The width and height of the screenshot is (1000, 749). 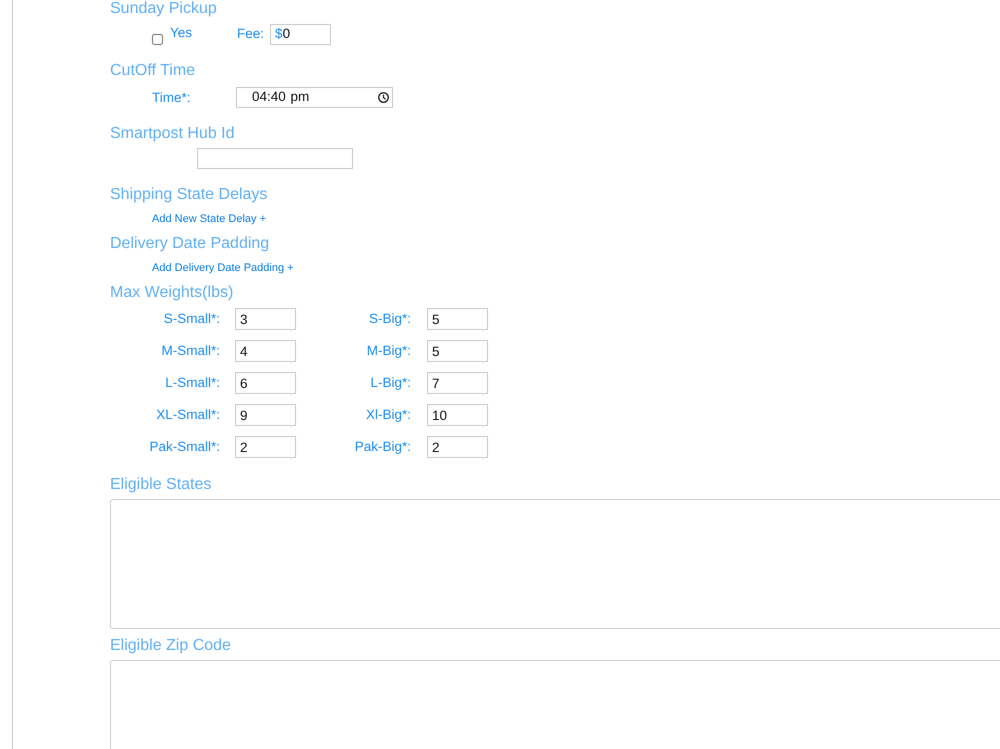 What do you see at coordinates (172, 97) in the screenshot?
I see `time-label: Time*:` at bounding box center [172, 97].